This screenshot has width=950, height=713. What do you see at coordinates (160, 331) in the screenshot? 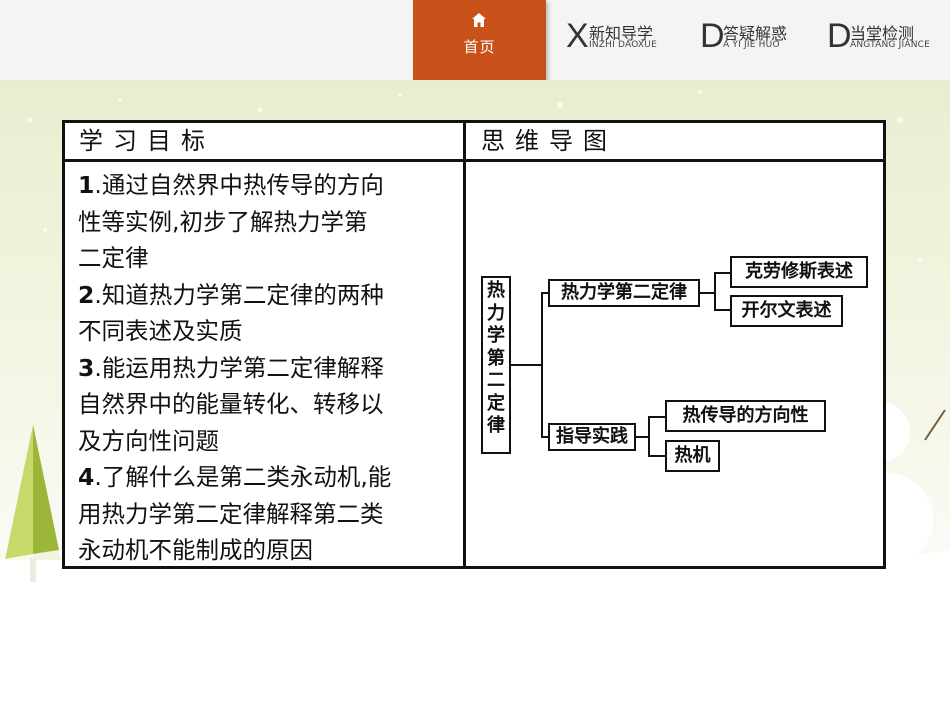
I see `objective-text: 不同表述及实质` at bounding box center [160, 331].